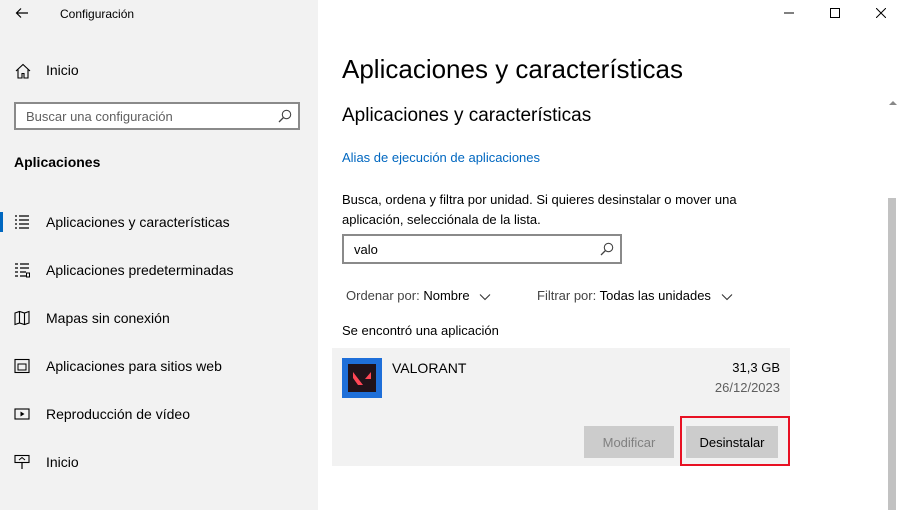  What do you see at coordinates (22, 222) in the screenshot?
I see `list-icon` at bounding box center [22, 222].